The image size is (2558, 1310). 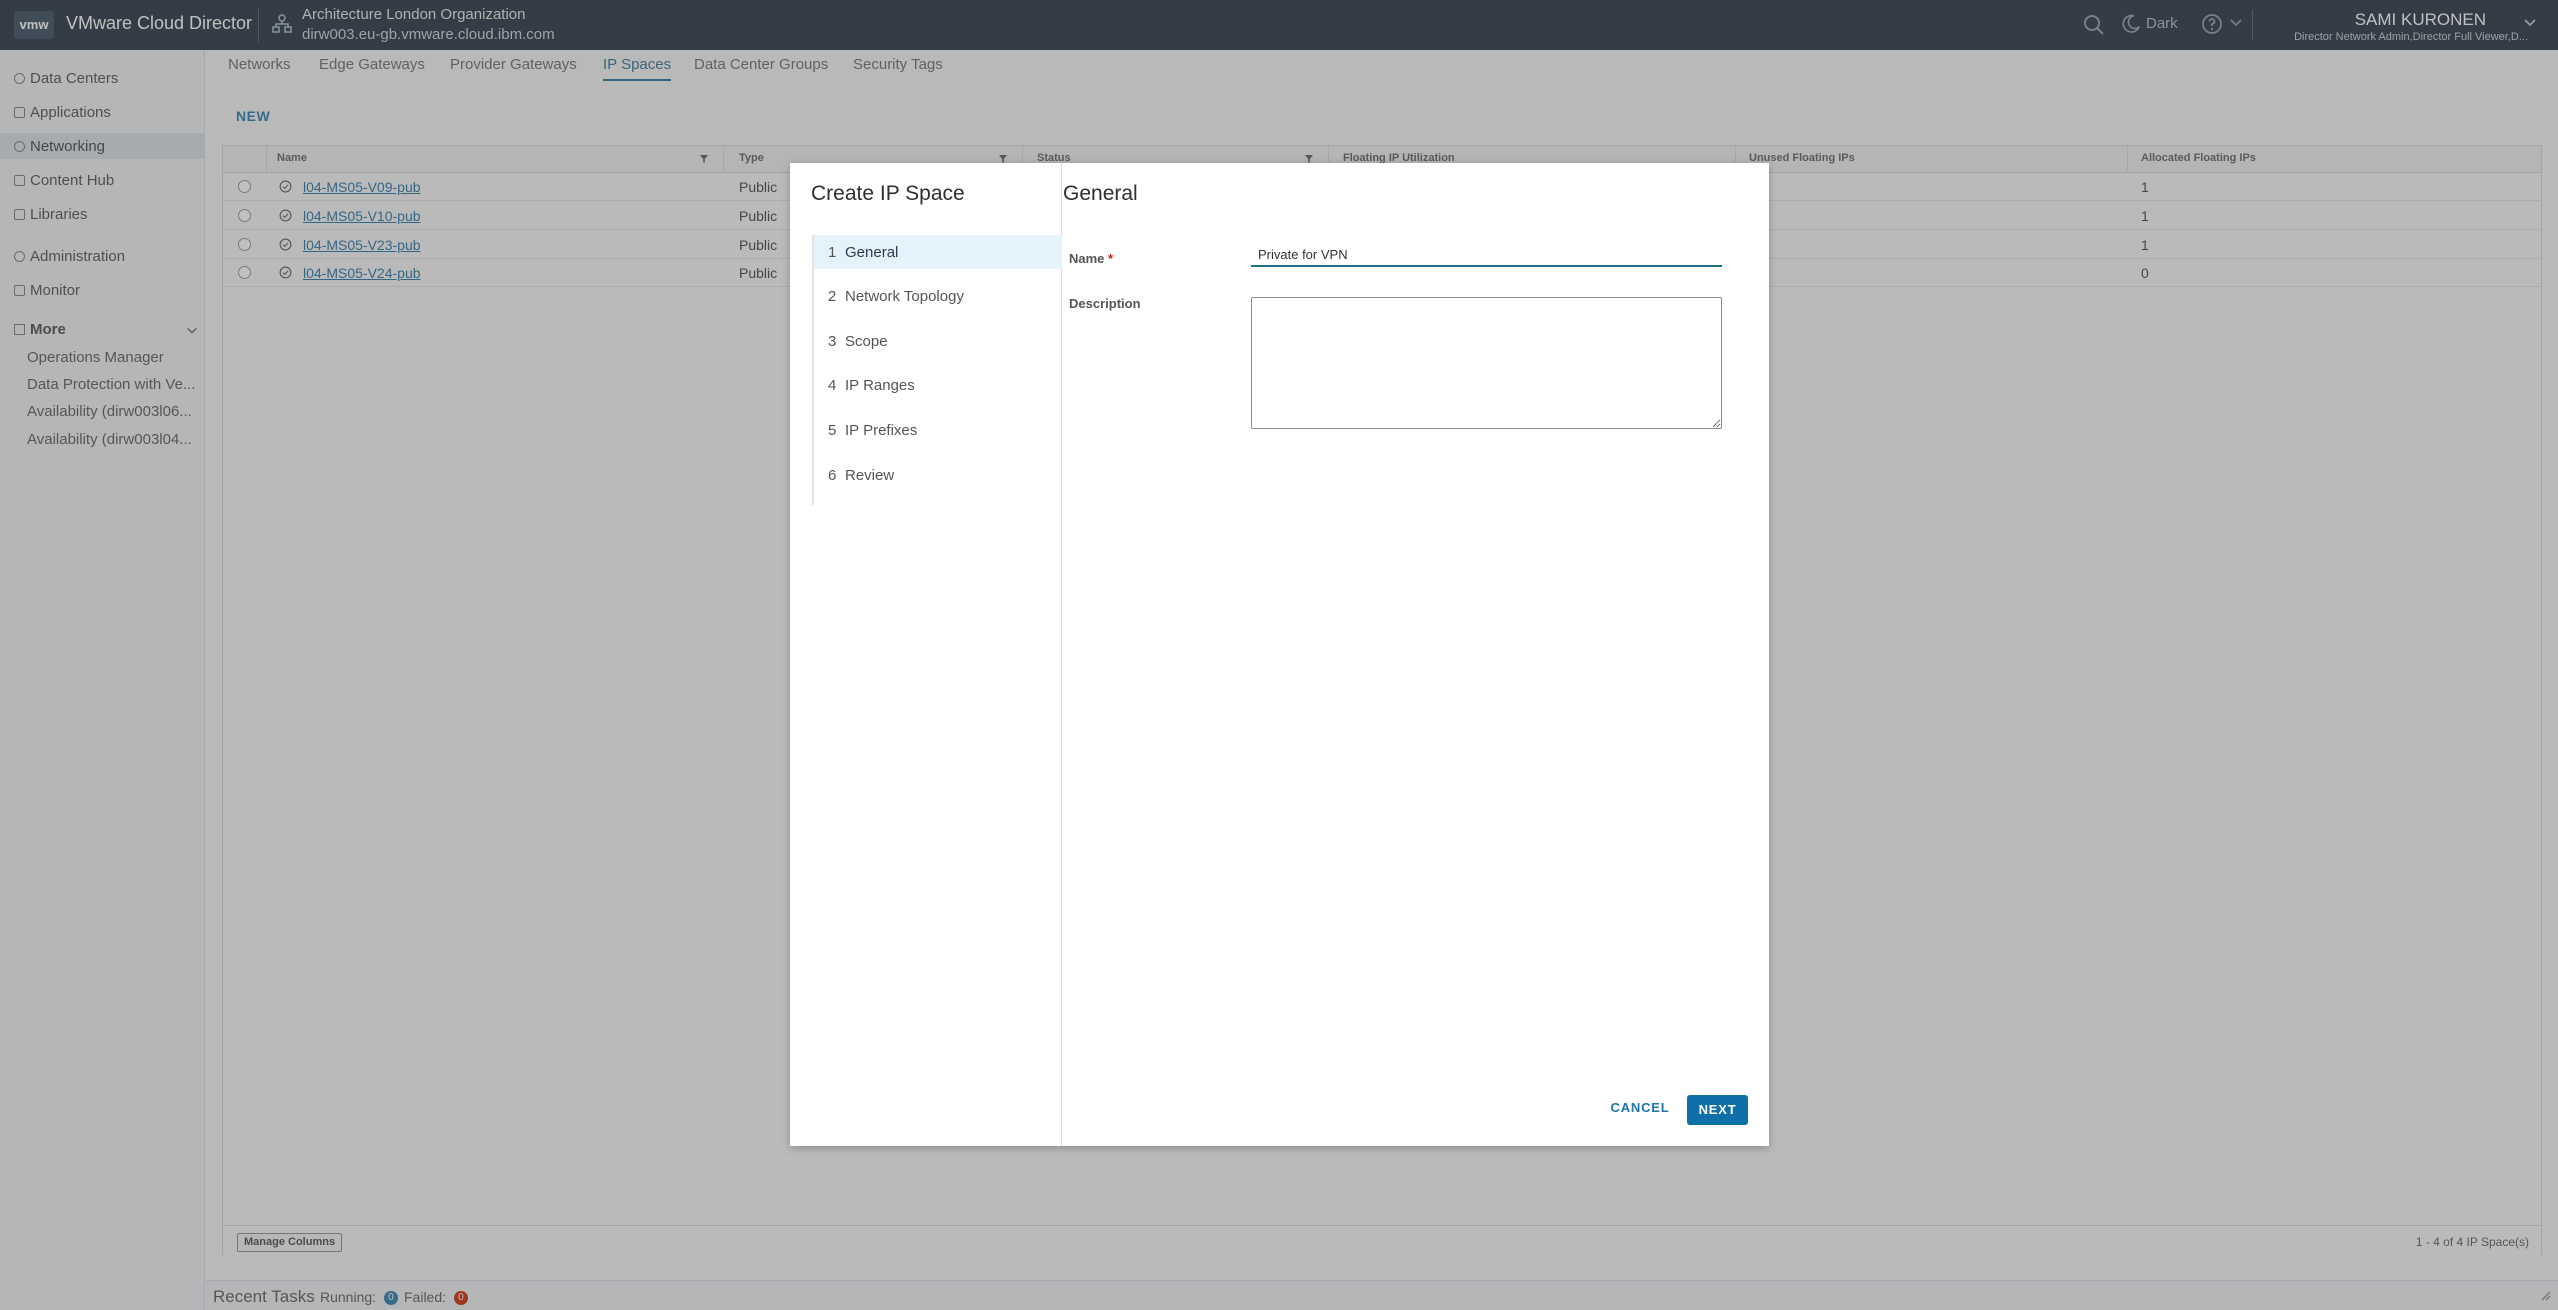 What do you see at coordinates (938, 385) in the screenshot?
I see `wizard-step-ip-ranges: 4 IP Ranges` at bounding box center [938, 385].